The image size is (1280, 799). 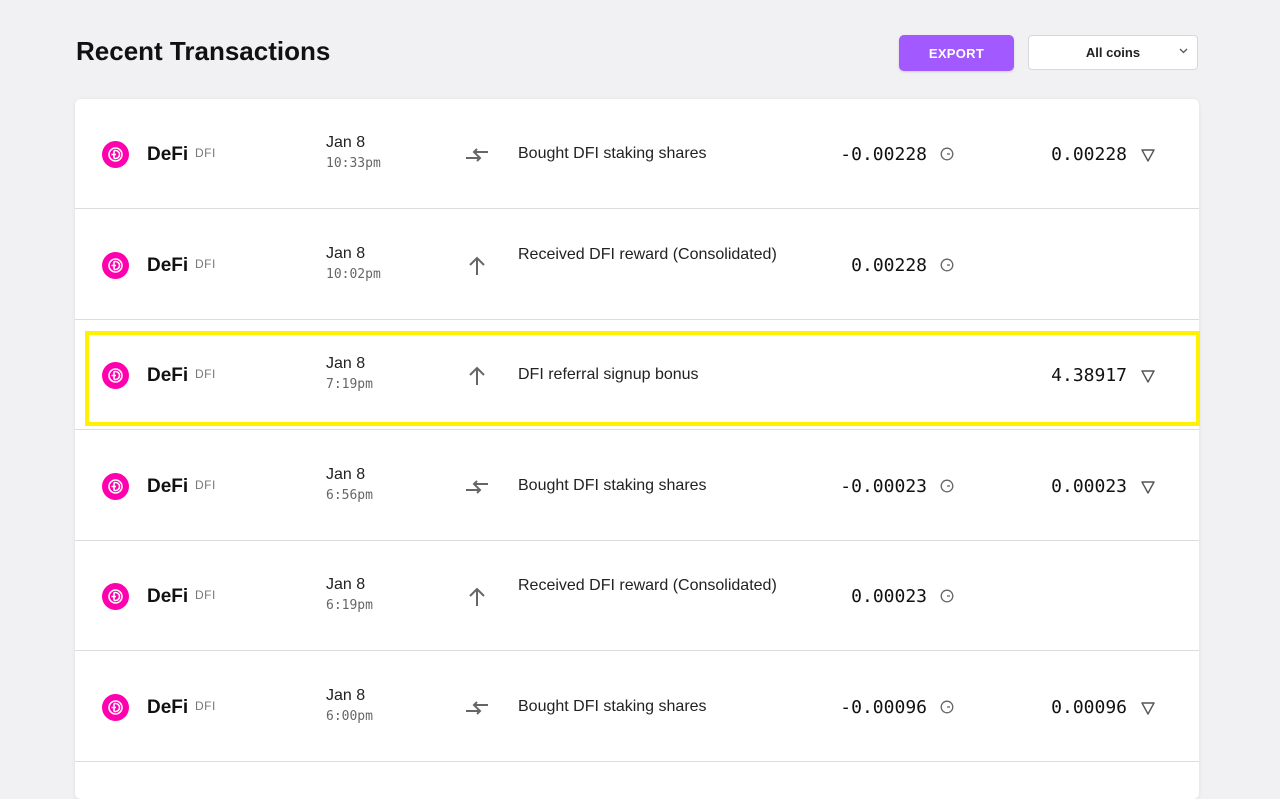 I want to click on tx-amount: 0.00228, so click(x=889, y=265).